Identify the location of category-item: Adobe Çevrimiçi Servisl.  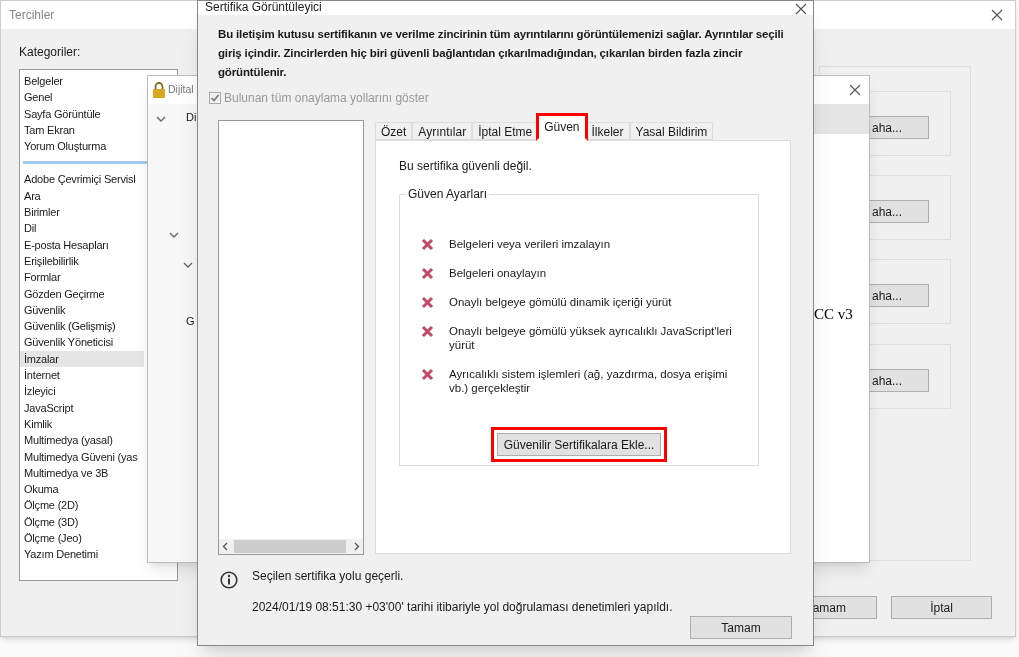
(82, 179).